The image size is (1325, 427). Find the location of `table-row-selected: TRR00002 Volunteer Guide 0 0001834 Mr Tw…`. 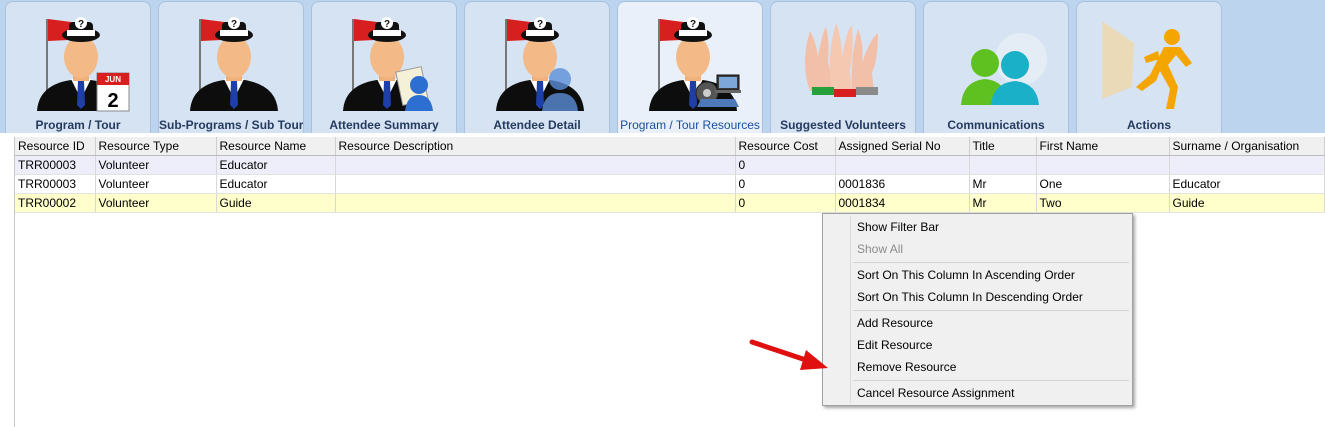

table-row-selected: TRR00002 Volunteer Guide 0 0001834 Mr Tw… is located at coordinates (670, 203).